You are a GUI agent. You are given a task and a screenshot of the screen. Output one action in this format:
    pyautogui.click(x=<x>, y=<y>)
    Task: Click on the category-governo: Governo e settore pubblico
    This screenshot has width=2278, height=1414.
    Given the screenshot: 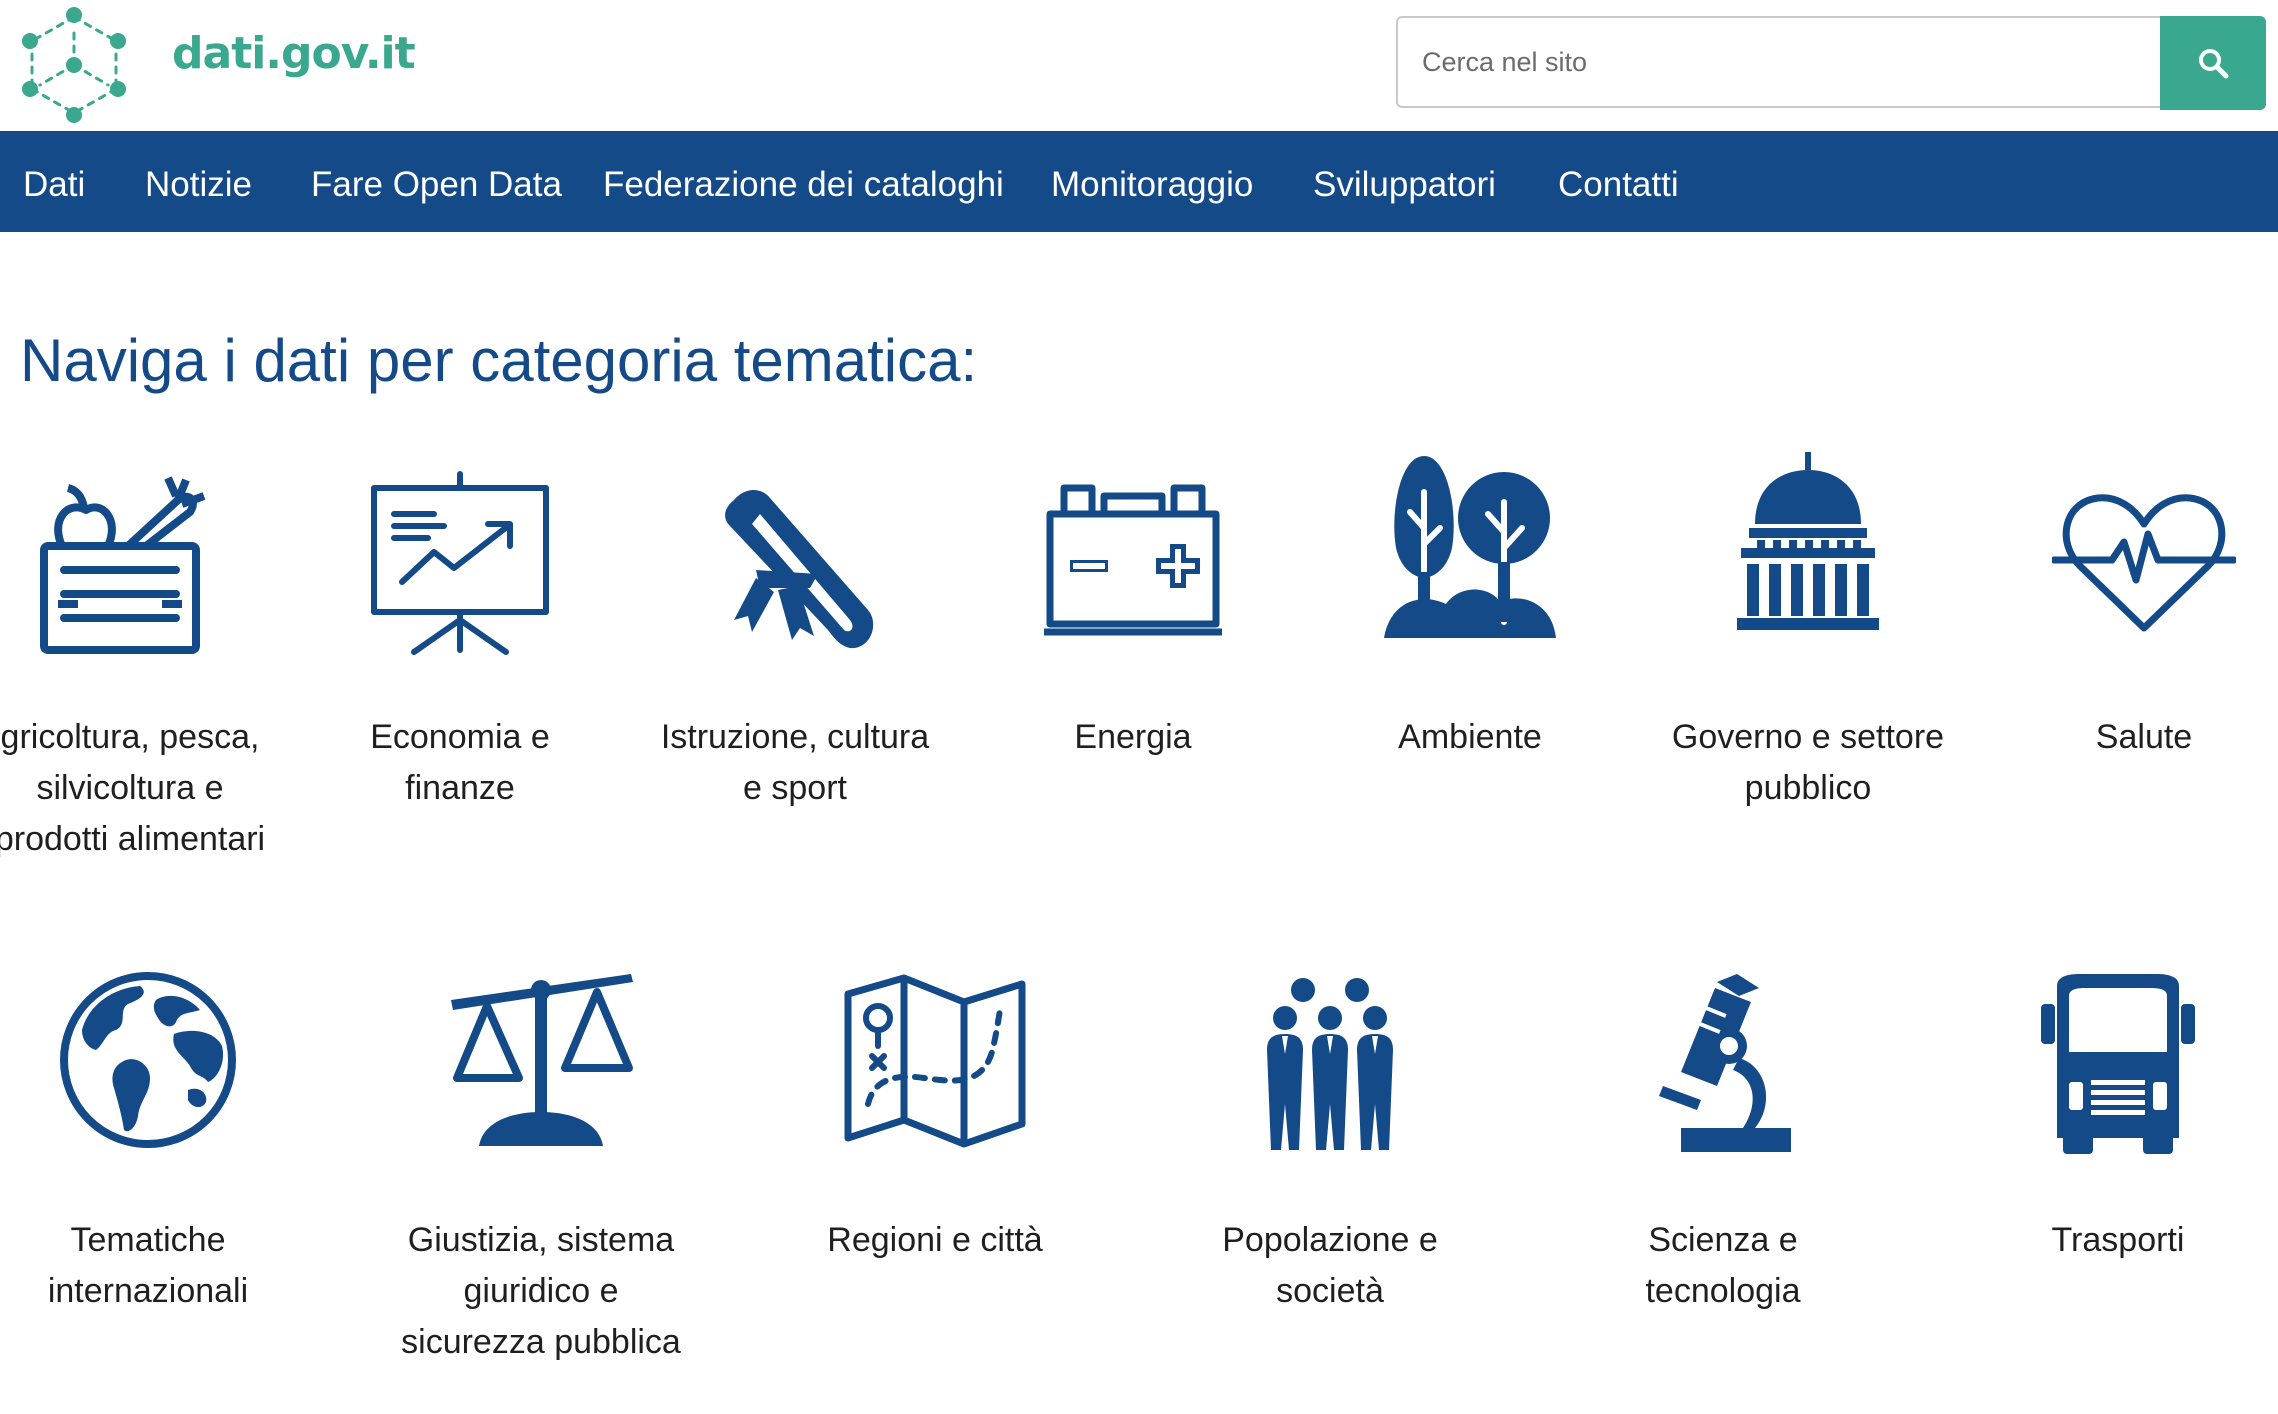 What is the action you would take?
    pyautogui.click(x=1808, y=640)
    